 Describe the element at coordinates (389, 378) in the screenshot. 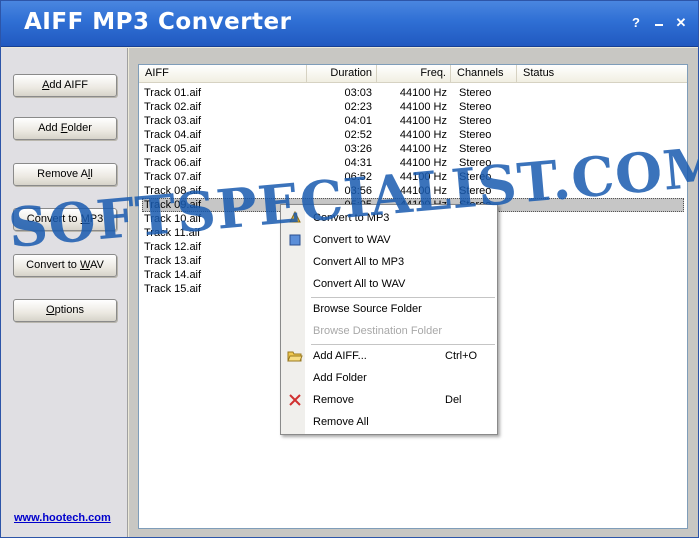

I see `menu-item-add-folder: Add Folder` at that location.